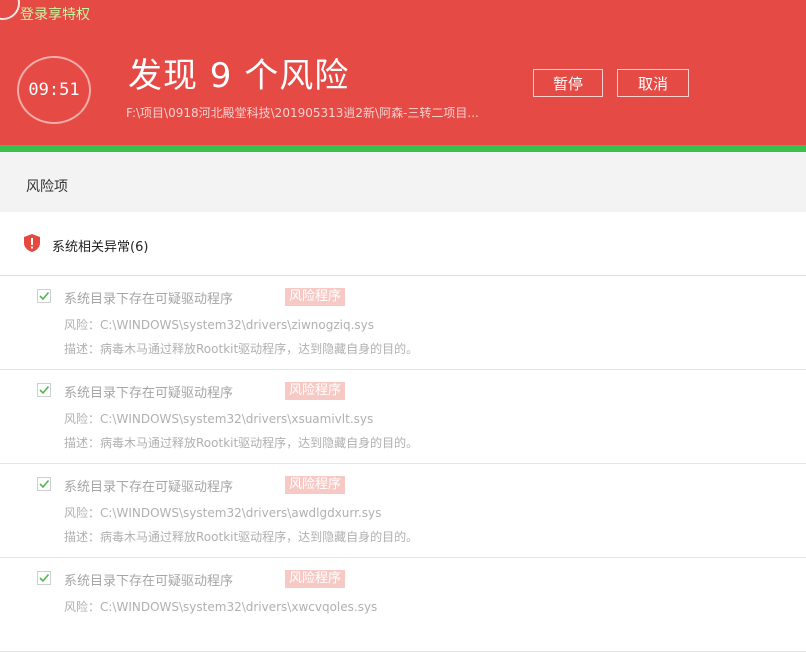  What do you see at coordinates (403, 244) in the screenshot?
I see `category-row: 系统相关异常(6)` at bounding box center [403, 244].